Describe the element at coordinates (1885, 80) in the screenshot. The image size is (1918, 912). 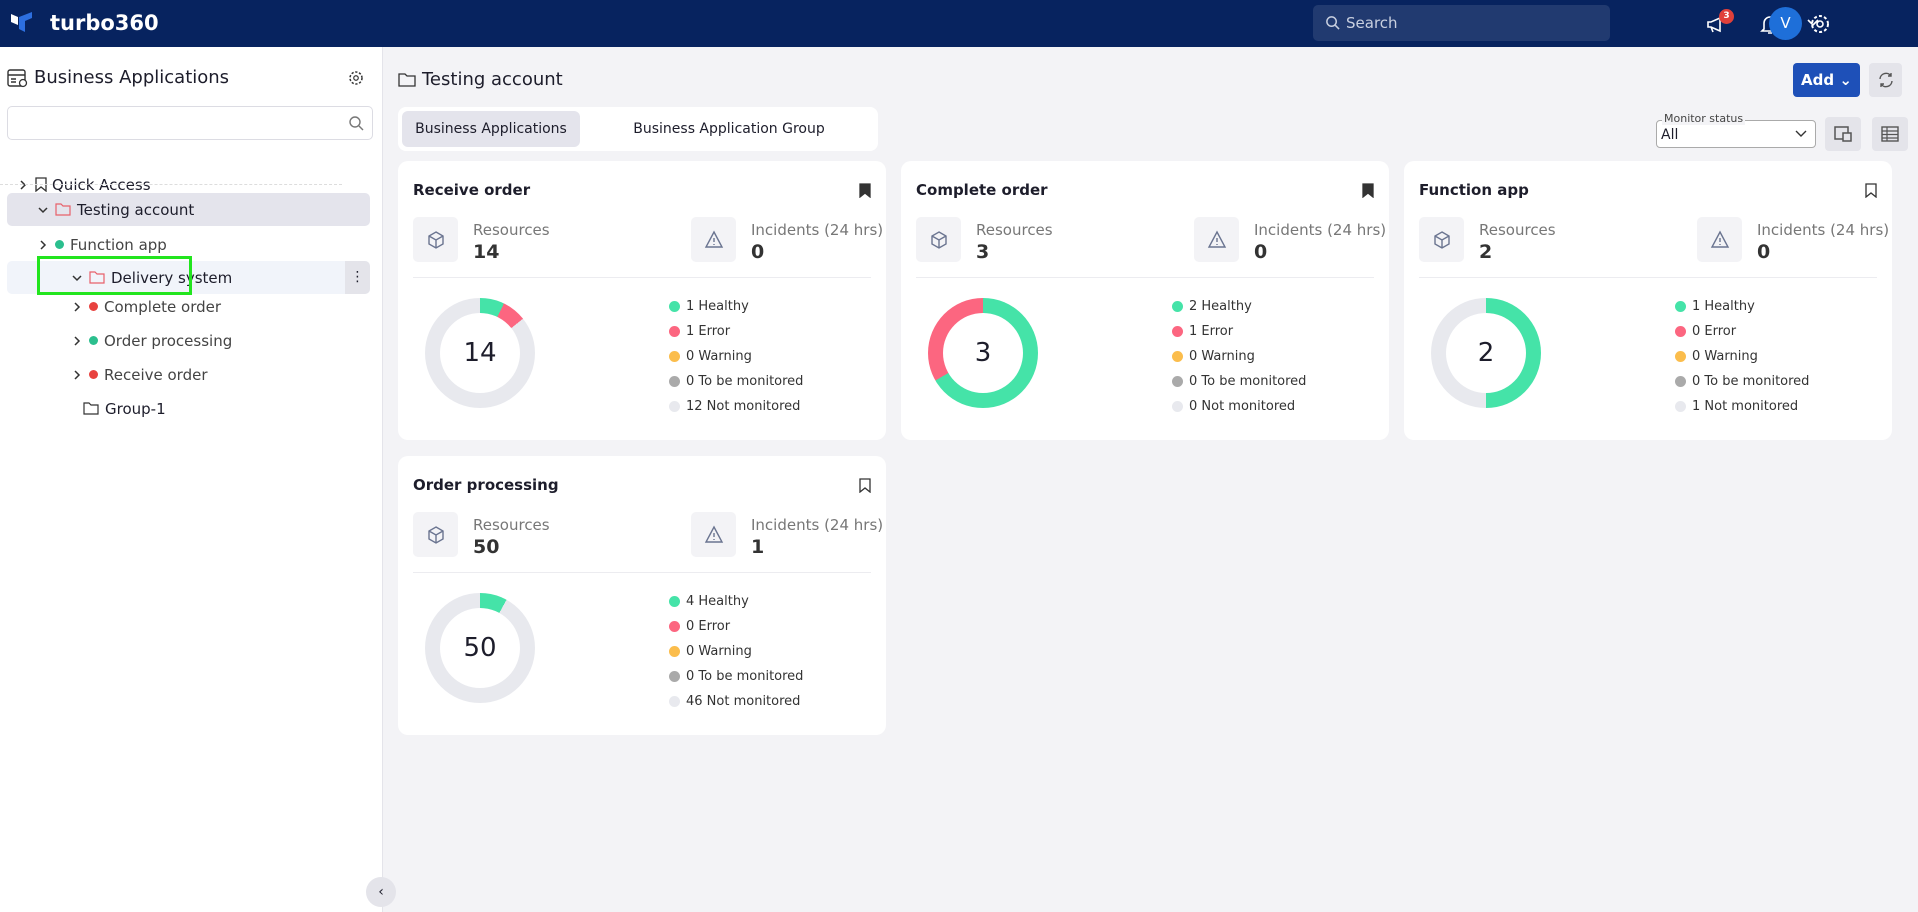
I see `refresh-button` at that location.